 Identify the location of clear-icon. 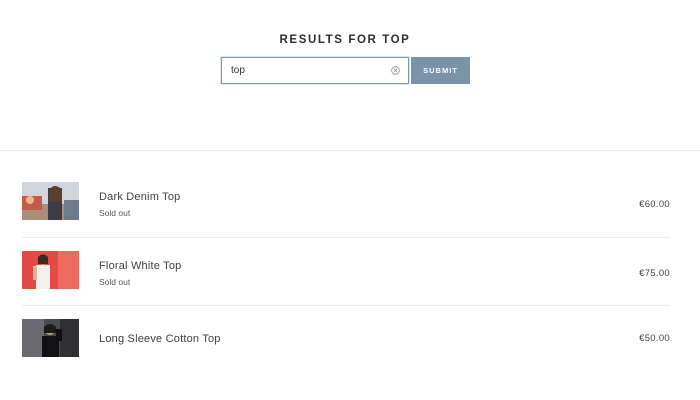
(395, 70).